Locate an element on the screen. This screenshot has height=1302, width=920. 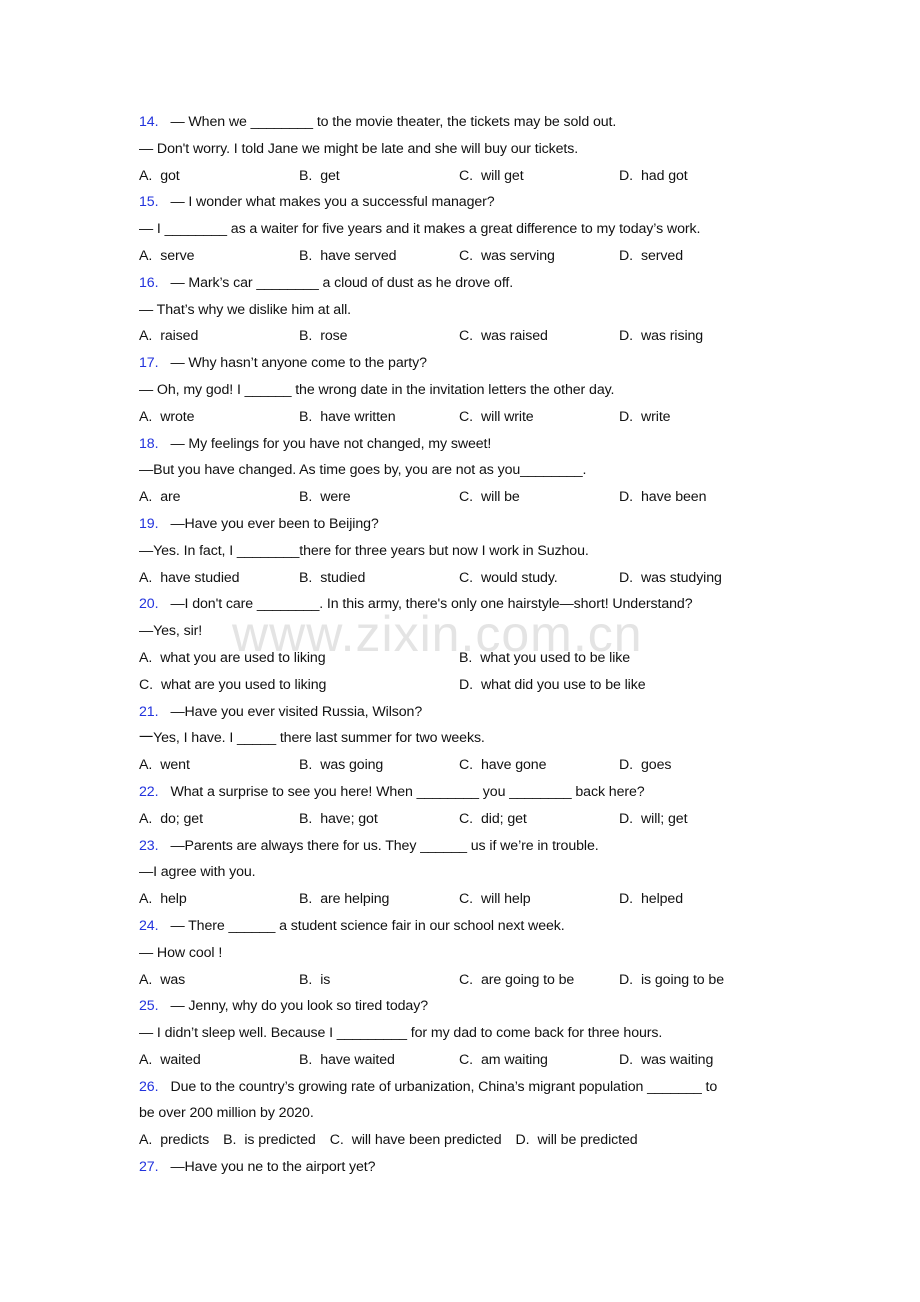
option-a: A. help is located at coordinates (163, 899).